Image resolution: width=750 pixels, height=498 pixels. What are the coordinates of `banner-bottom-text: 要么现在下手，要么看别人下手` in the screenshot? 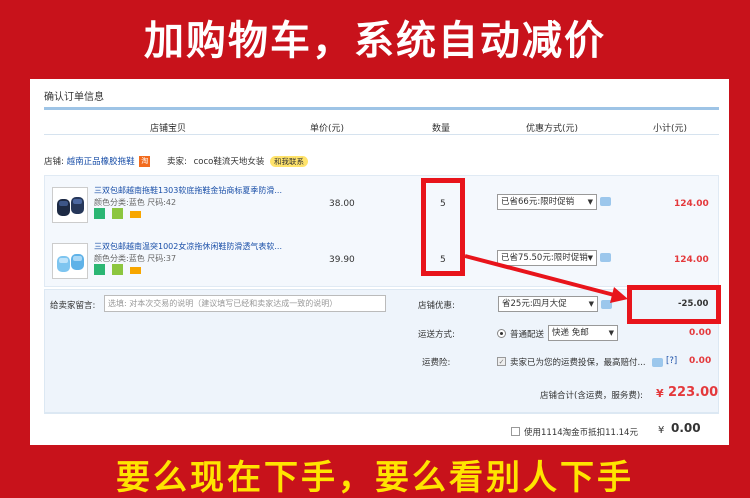 It's located at (375, 478).